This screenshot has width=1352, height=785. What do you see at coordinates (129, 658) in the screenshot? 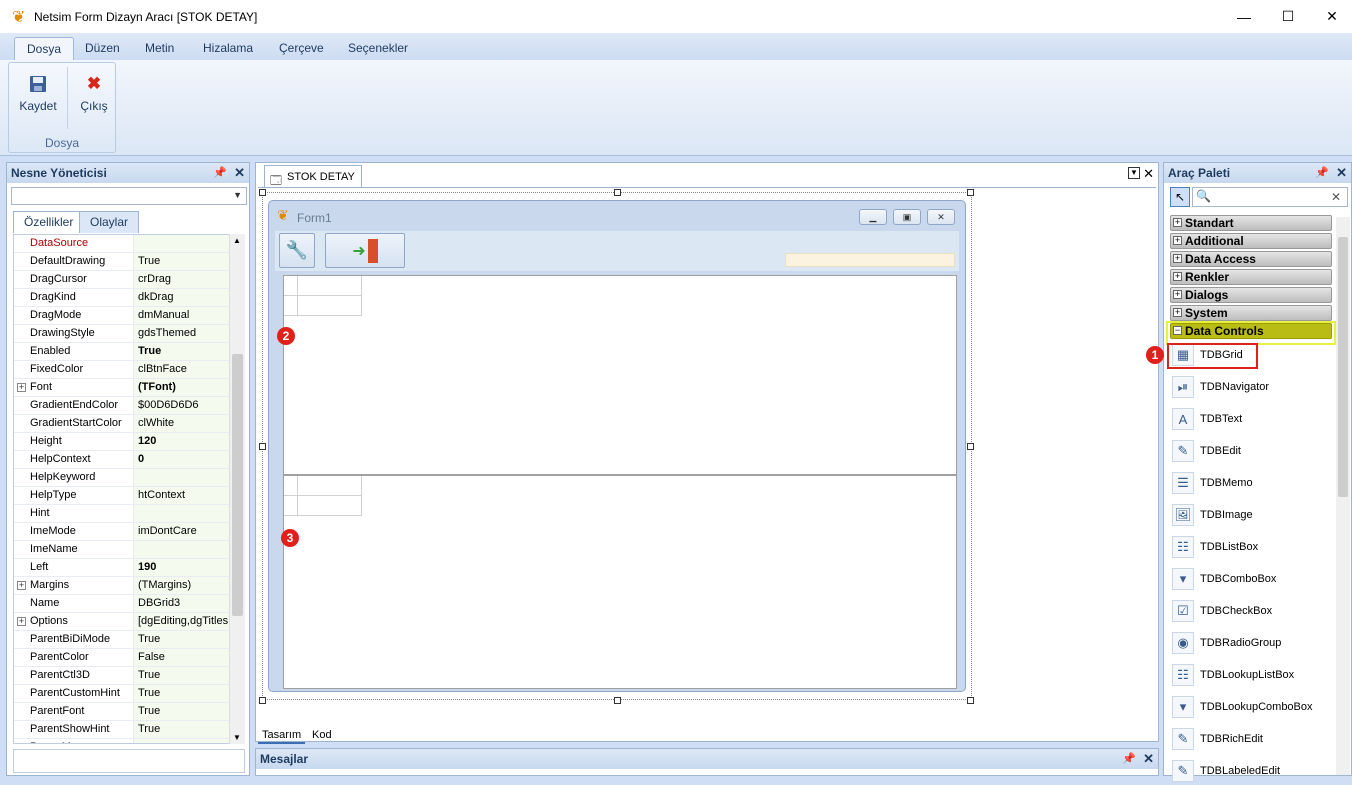
I see `property-row: ParentColor False` at bounding box center [129, 658].